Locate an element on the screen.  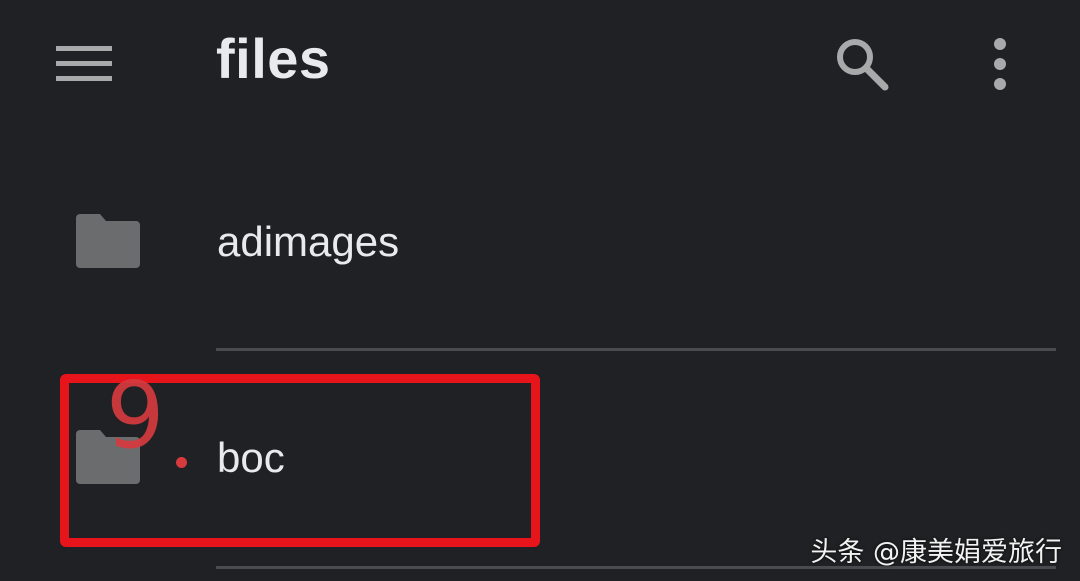
search-button is located at coordinates (862, 64).